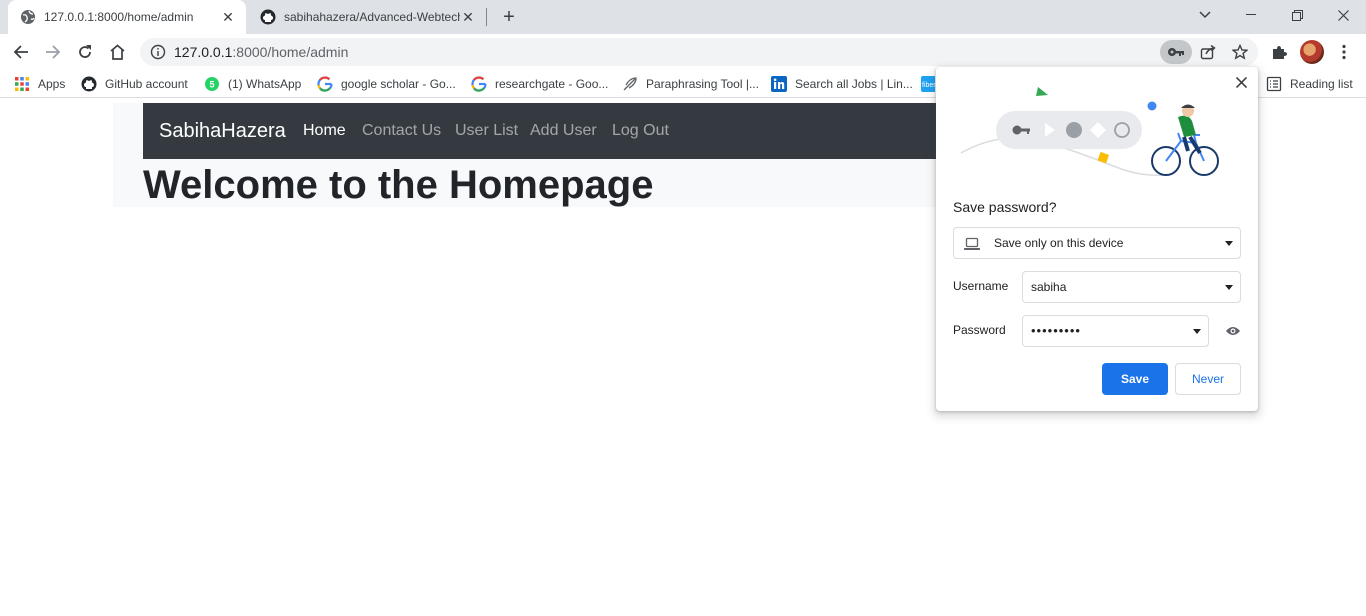 Image resolution: width=1366 pixels, height=616 pixels. I want to click on save-destination-select: Save only on this device, so click(1097, 243).